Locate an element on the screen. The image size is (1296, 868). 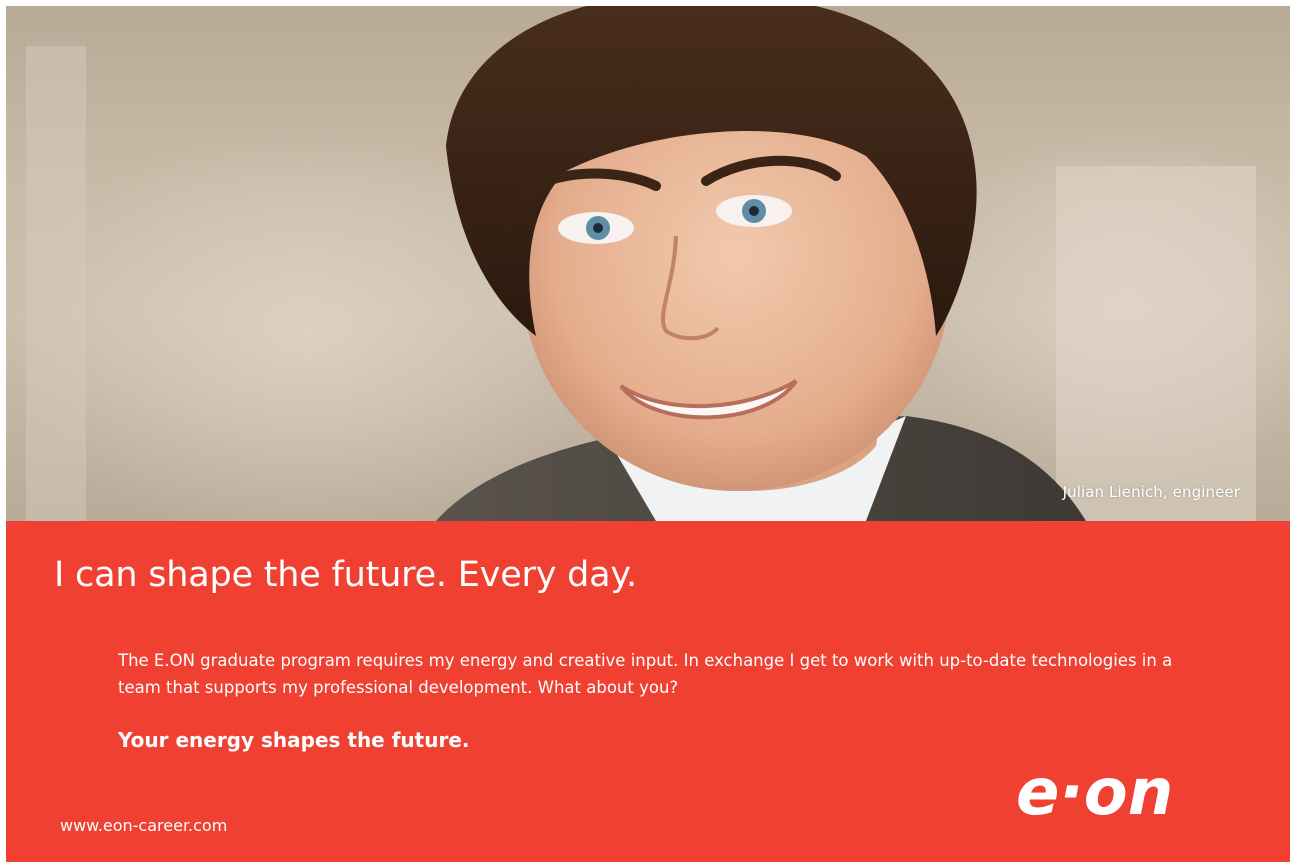
background-pillar is located at coordinates (56, 283).